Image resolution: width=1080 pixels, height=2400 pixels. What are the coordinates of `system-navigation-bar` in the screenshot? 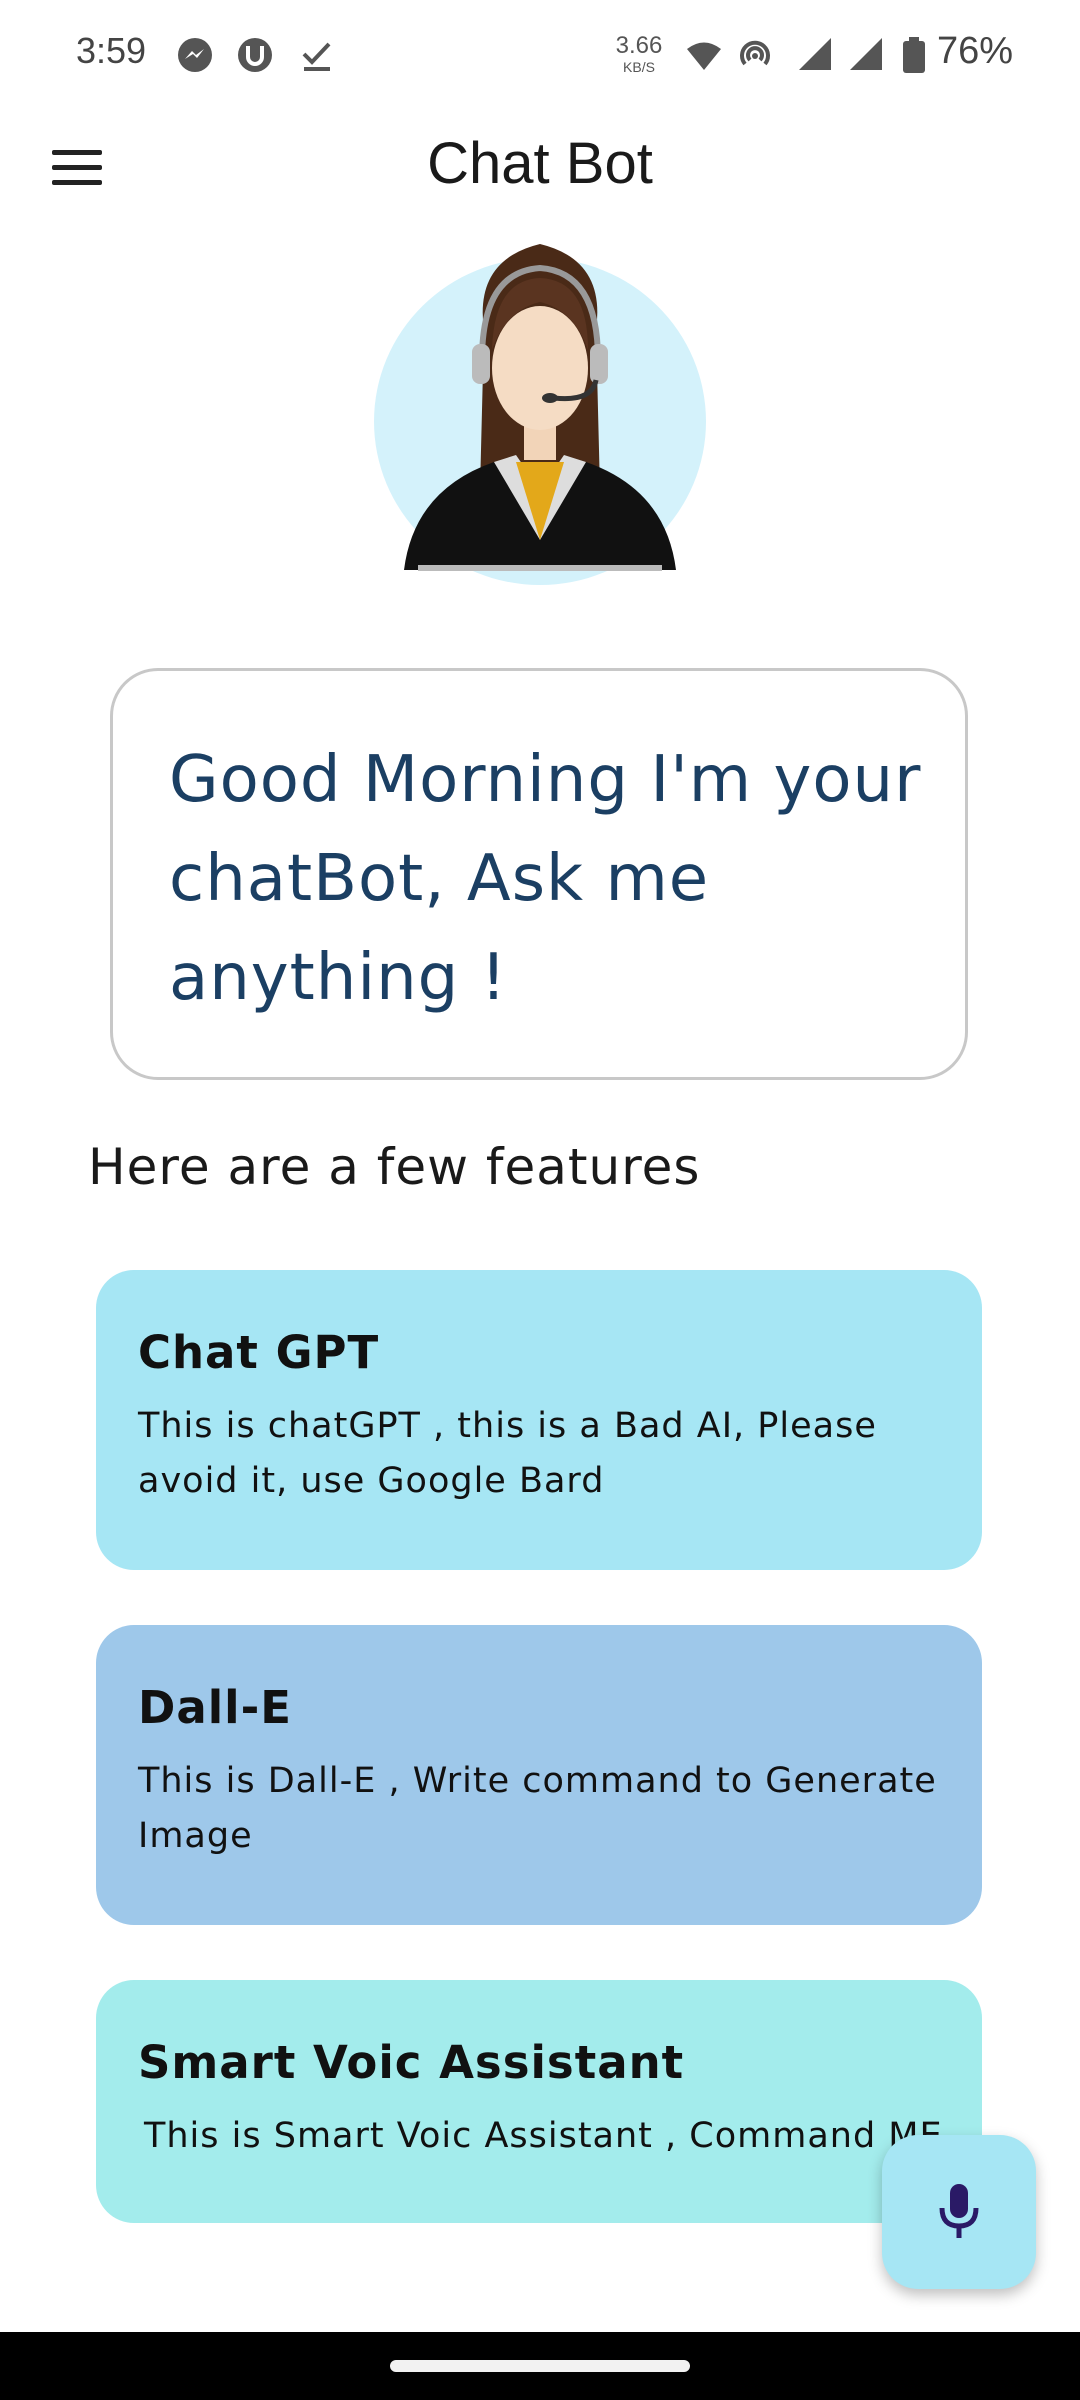 It's located at (540, 2366).